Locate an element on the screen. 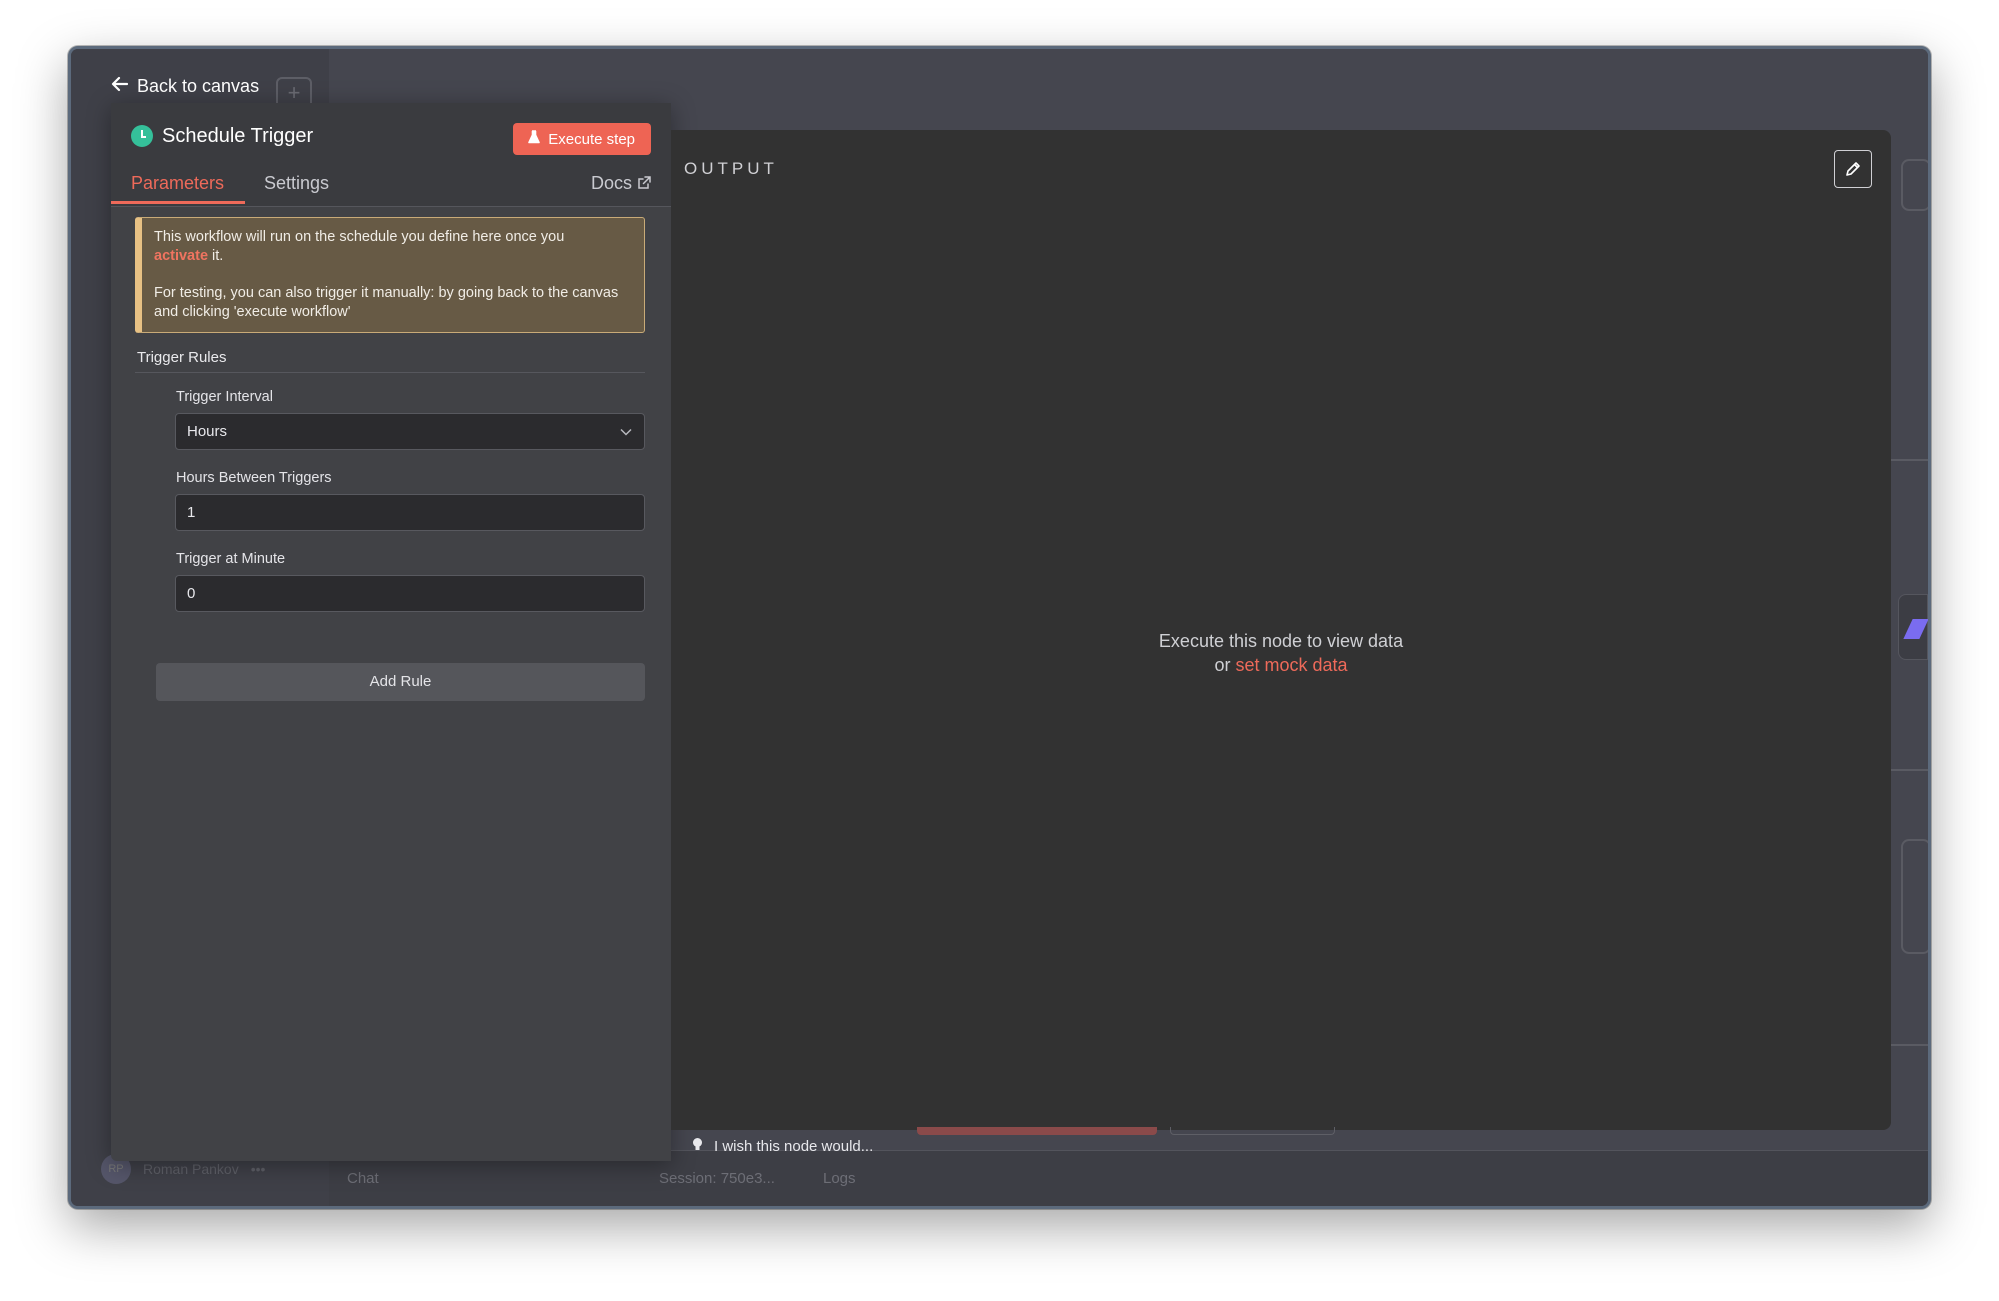 The image size is (1999, 1301). background-ghost-button is located at coordinates (1252, 1131).